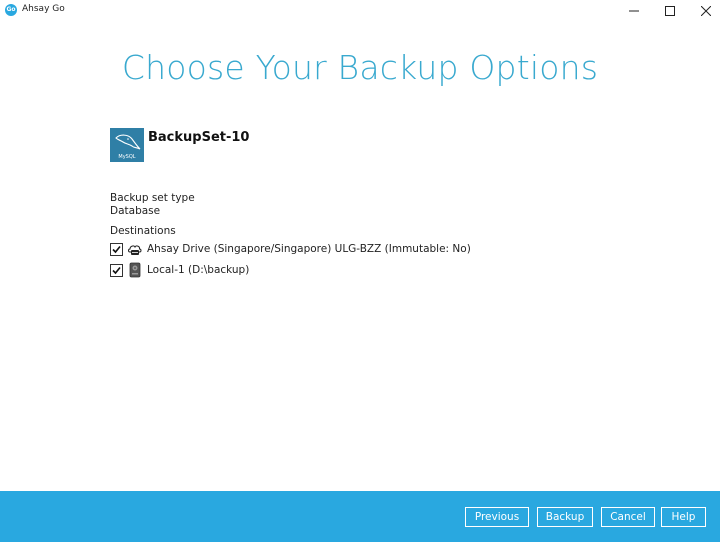 The image size is (720, 542). Describe the element at coordinates (135, 211) in the screenshot. I see `backup-set-type-value: Database` at that location.